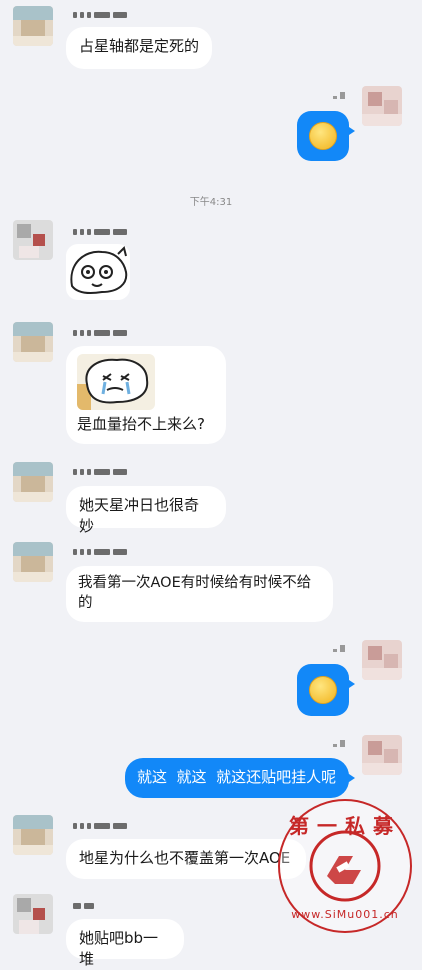 The image size is (422, 970). I want to click on watermark-text-top: 第一私募, so click(345, 826).